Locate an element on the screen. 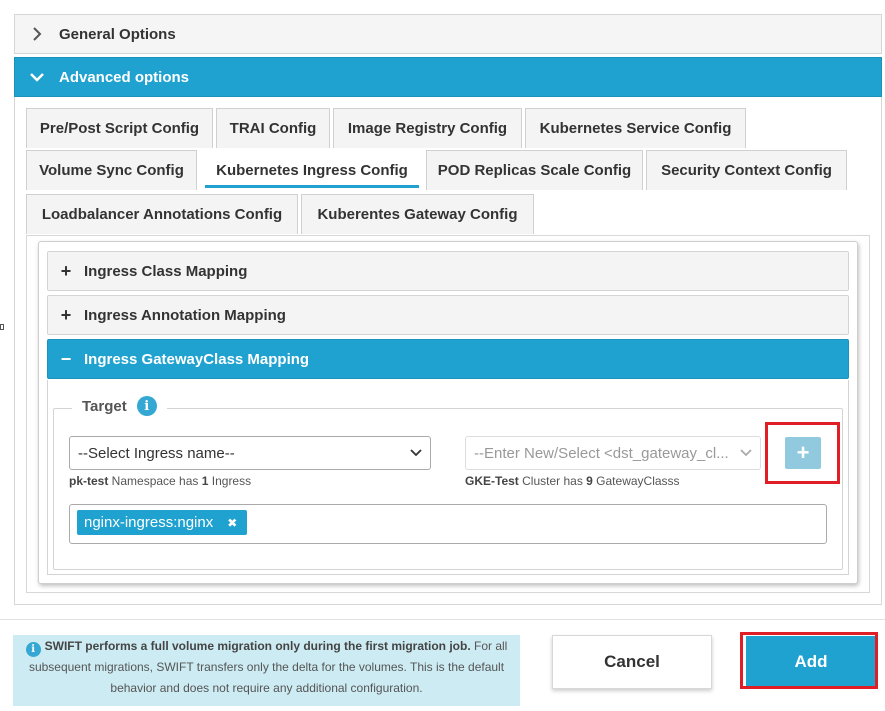 The image size is (885, 711). namespace-name: pk-test is located at coordinates (89, 481).